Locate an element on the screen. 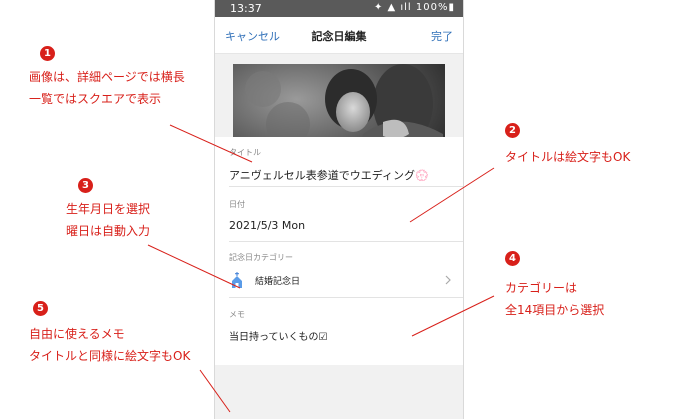  annotation-number-4: 4 is located at coordinates (512, 258).